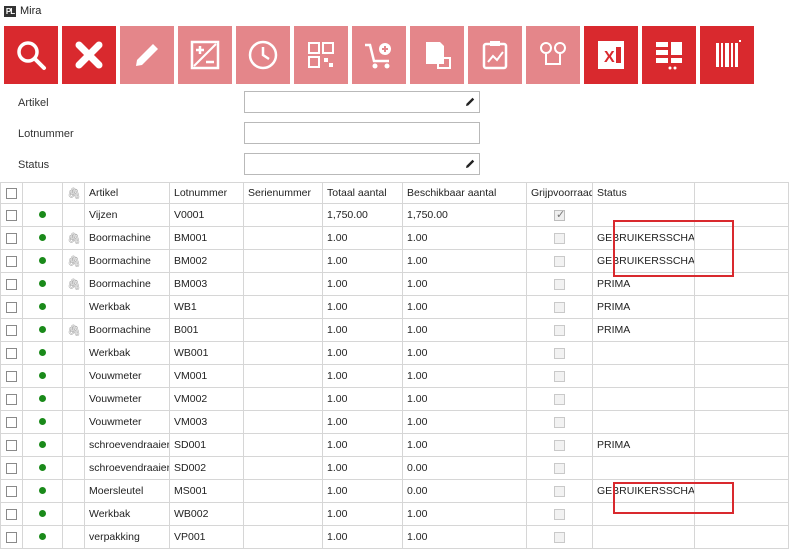 The width and height of the screenshot is (789, 549). Describe the element at coordinates (394, 491) in the screenshot. I see `table-row: MoersleutelMS001 1.000.00 GEBRUIKERSSCHADE` at that location.